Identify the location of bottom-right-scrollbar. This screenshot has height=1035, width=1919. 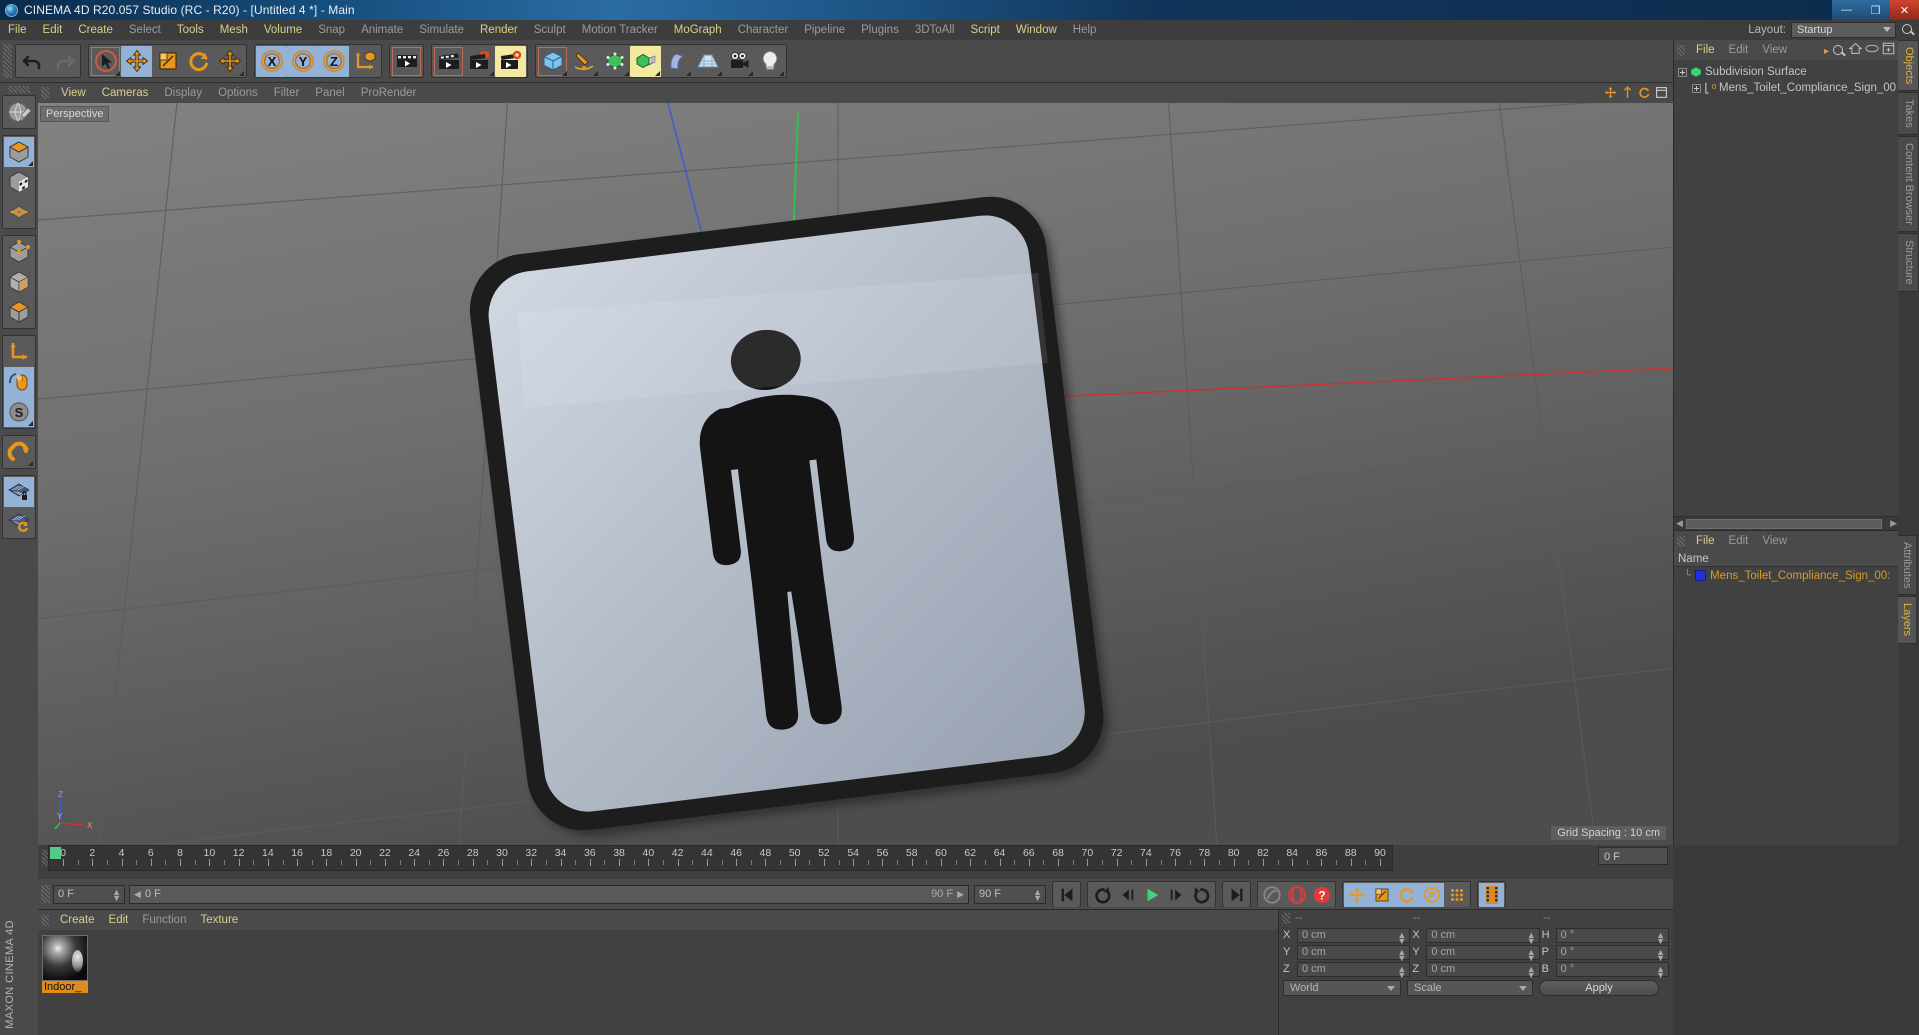
(1796, 1029).